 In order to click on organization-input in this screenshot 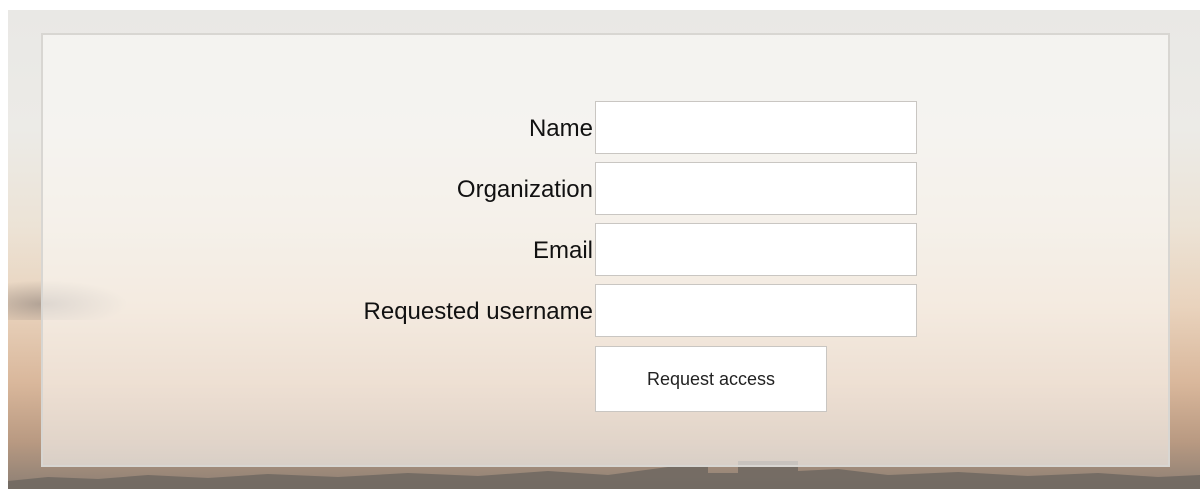, I will do `click(756, 188)`.